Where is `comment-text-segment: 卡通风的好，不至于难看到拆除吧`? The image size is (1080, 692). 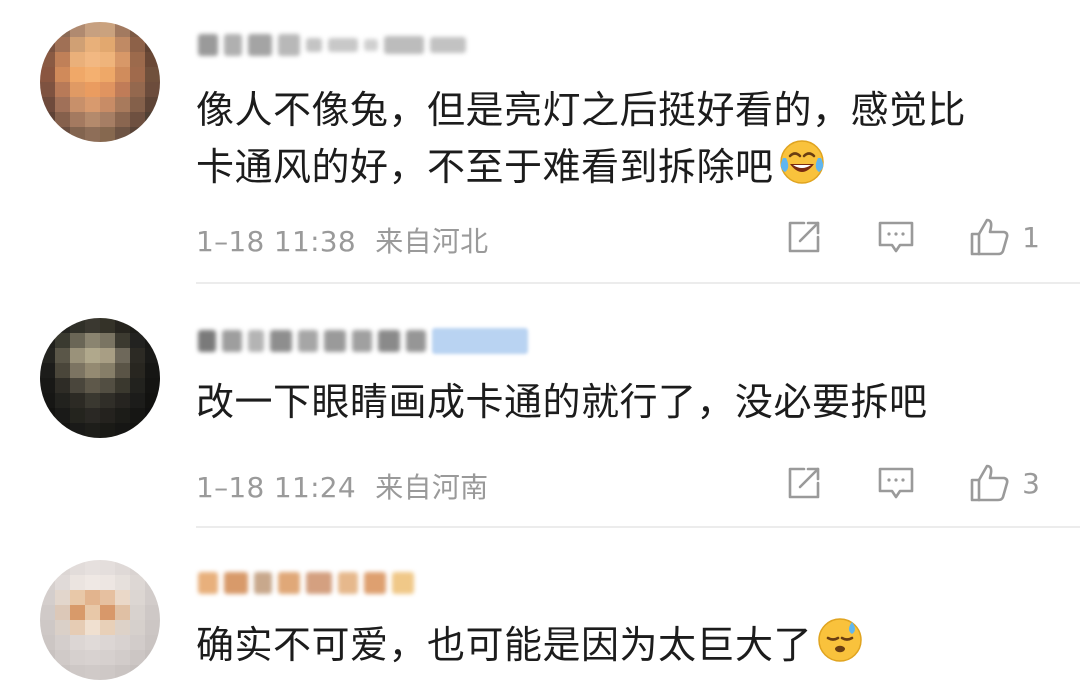 comment-text-segment: 卡通风的好，不至于难看到拆除吧 is located at coordinates (485, 167).